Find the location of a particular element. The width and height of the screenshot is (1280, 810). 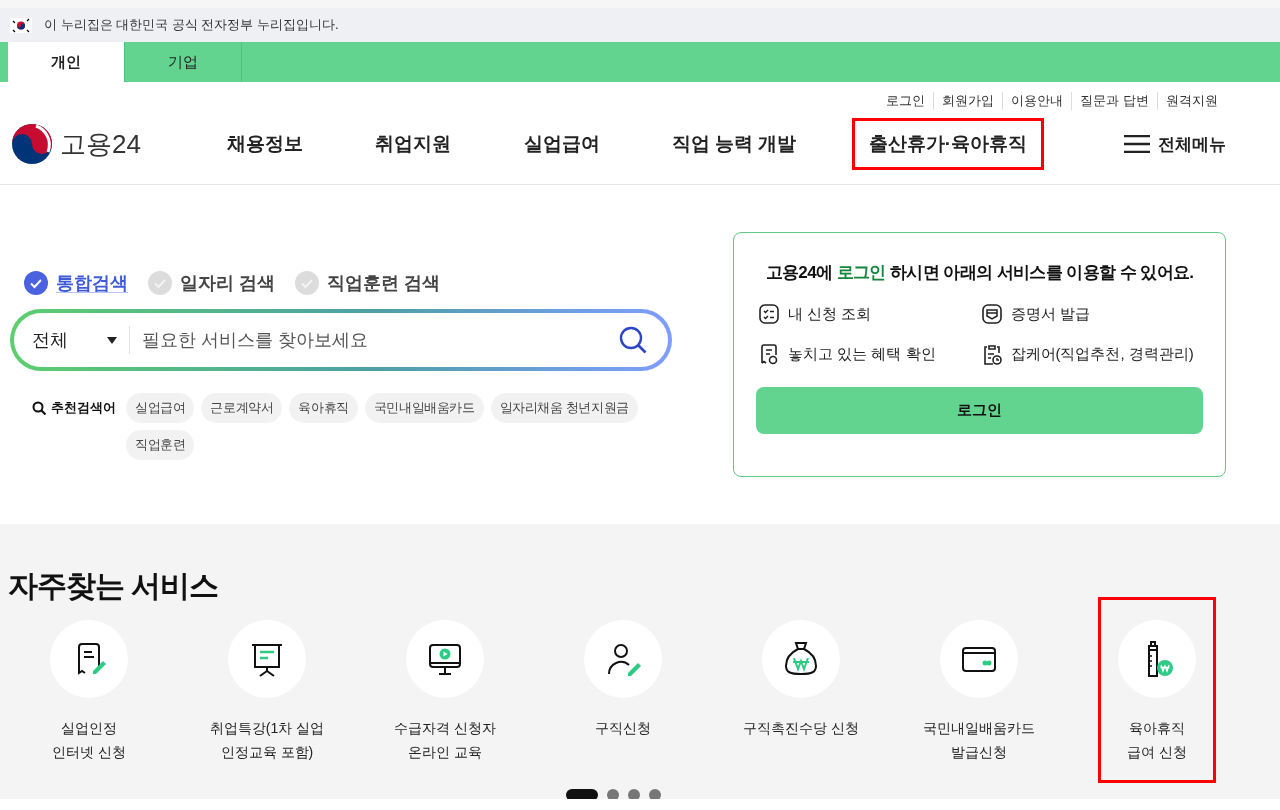

feature-label: 증명서 발급 is located at coordinates (1050, 314).